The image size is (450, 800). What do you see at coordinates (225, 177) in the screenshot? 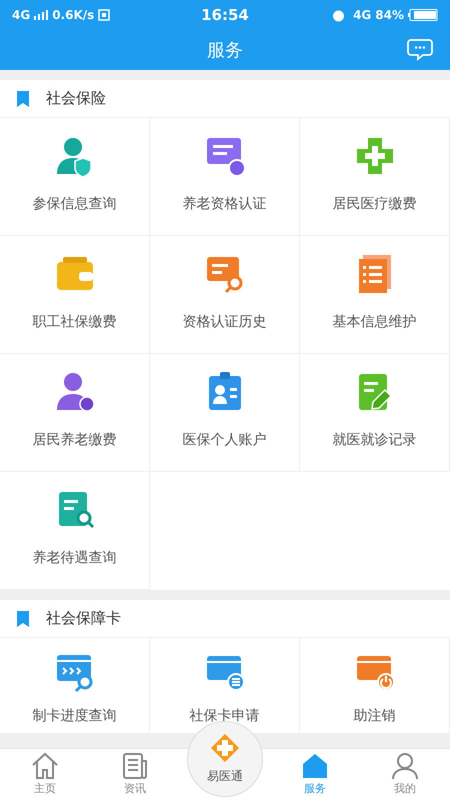
I see `service-tile: 养老资格认证` at bounding box center [225, 177].